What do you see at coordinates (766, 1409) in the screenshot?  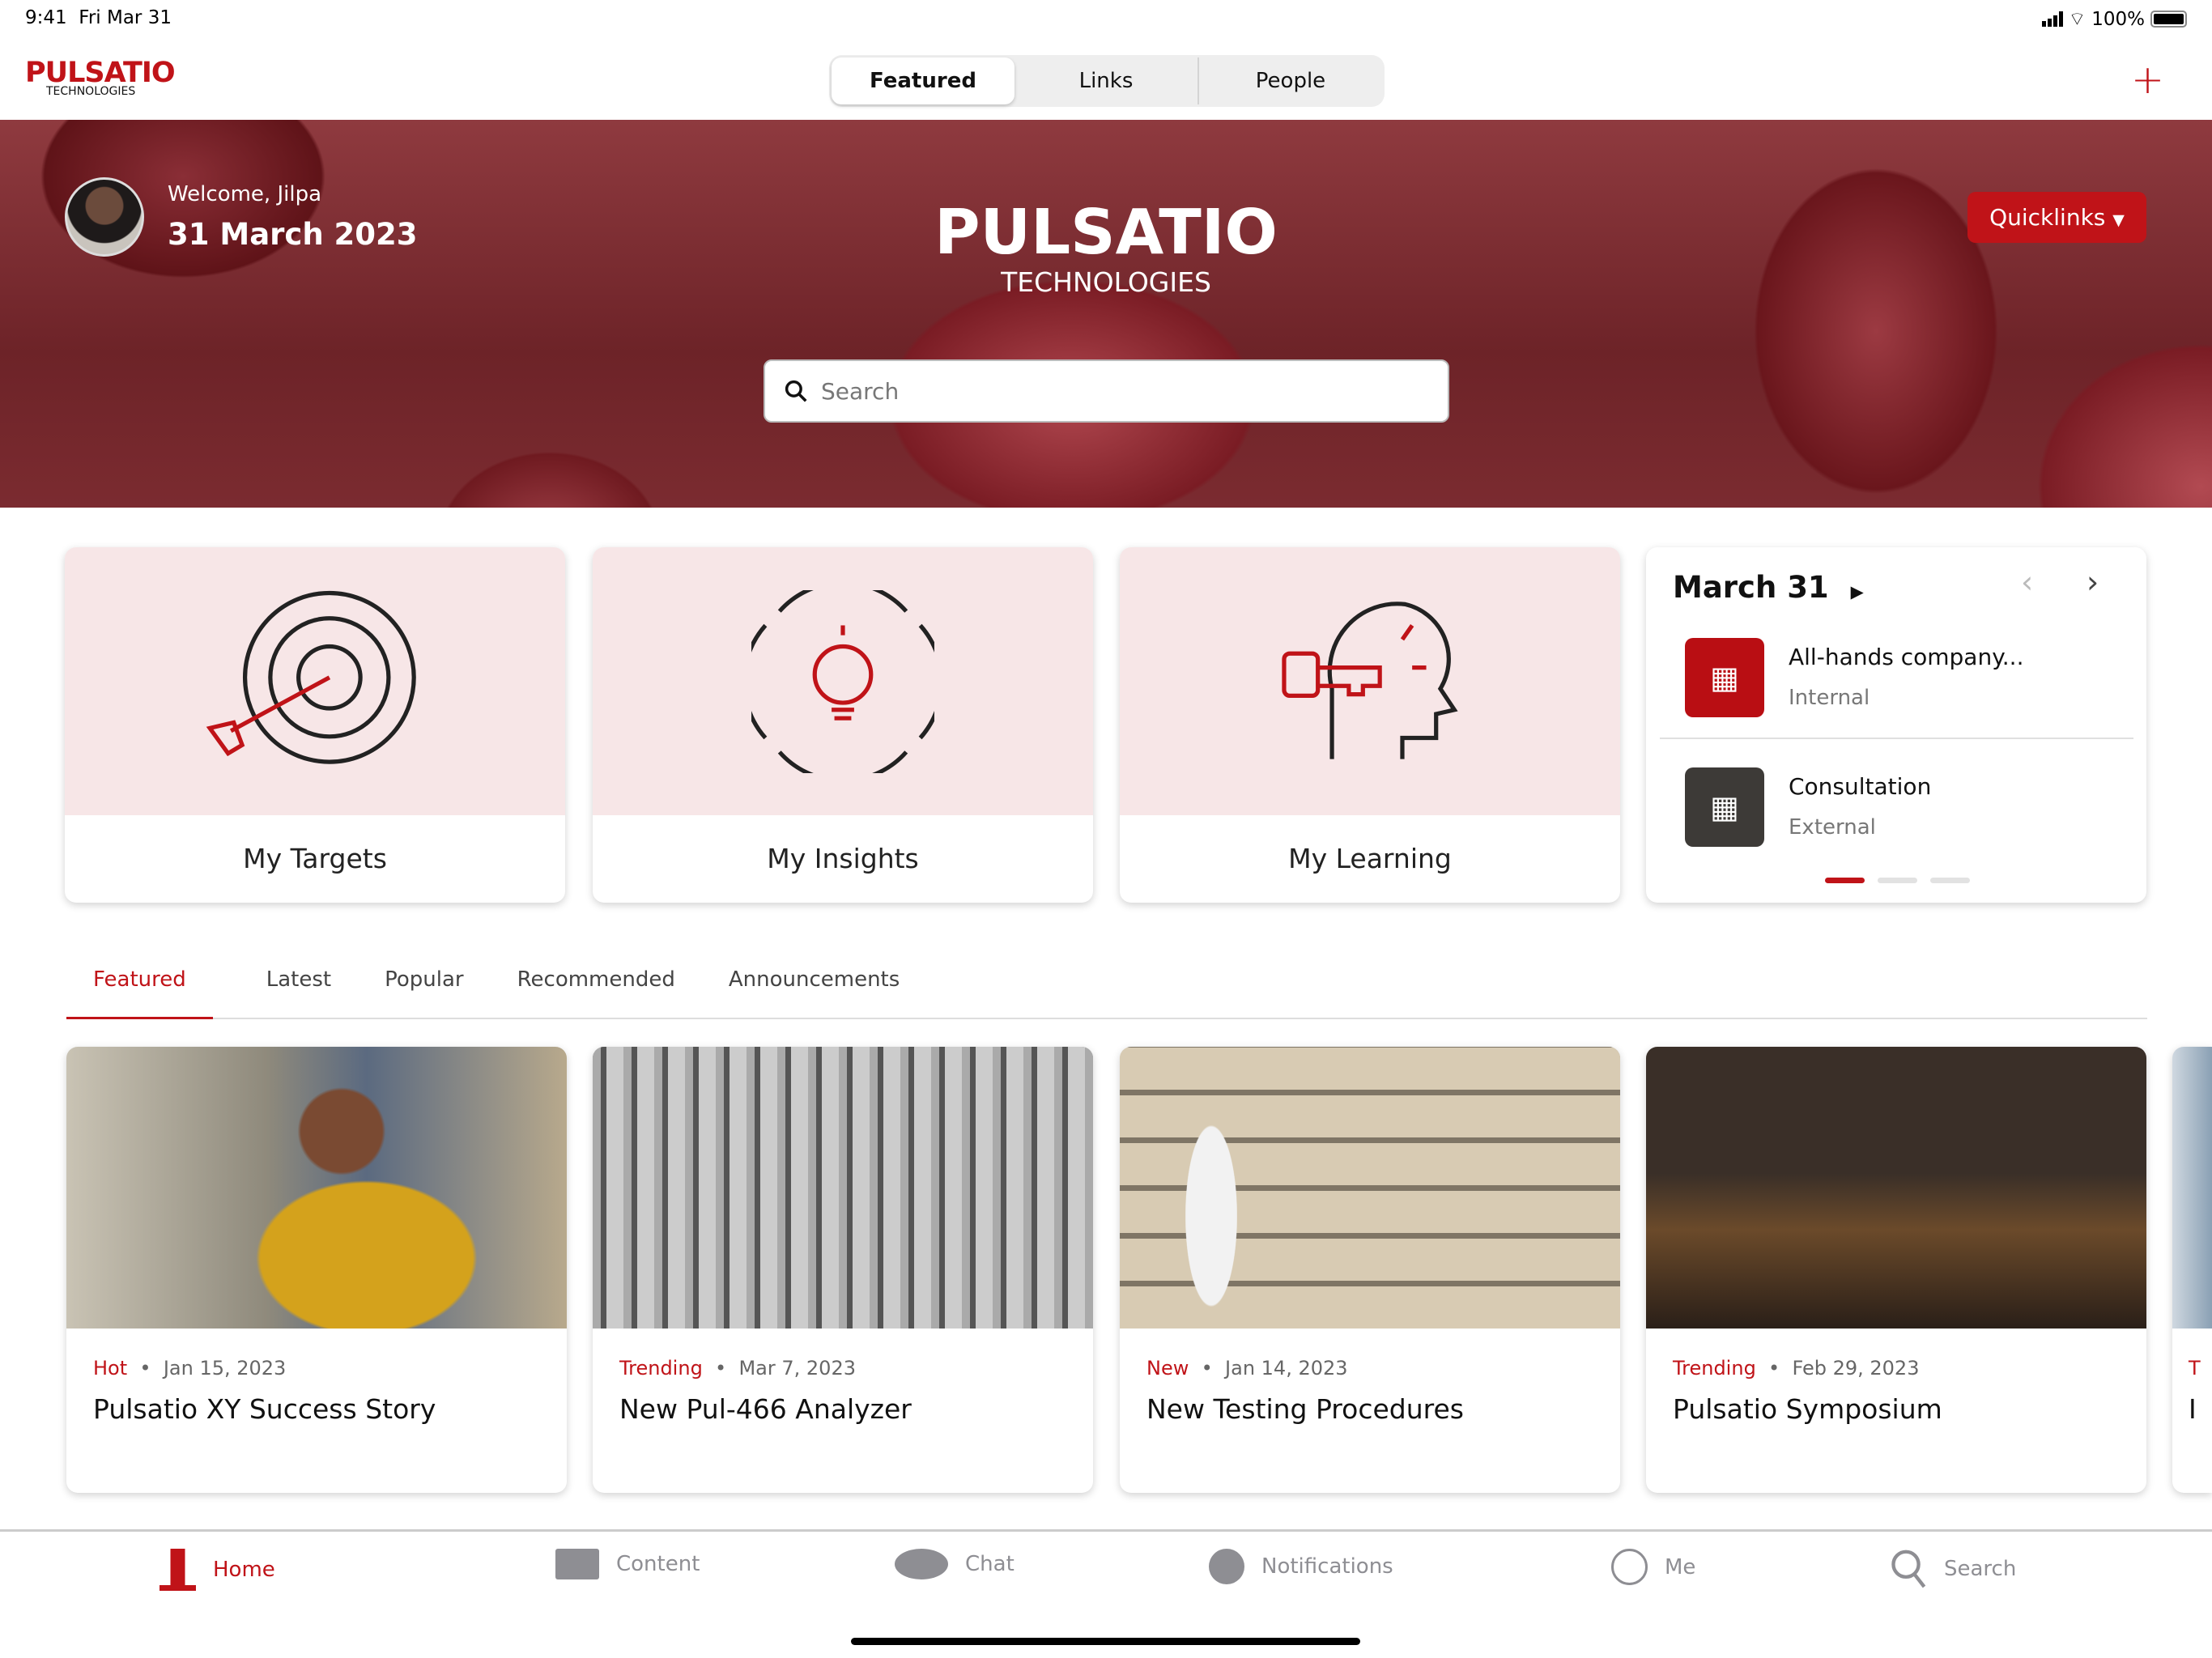 I see `news-title: New Pul-466 Analyzer` at bounding box center [766, 1409].